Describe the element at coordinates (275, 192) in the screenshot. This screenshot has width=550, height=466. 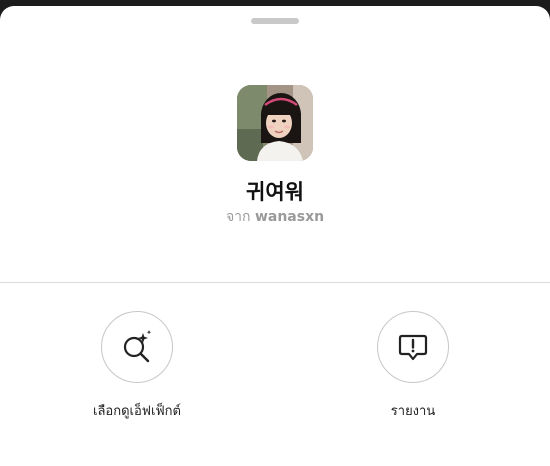
I see `effect-title: 귀여워` at that location.